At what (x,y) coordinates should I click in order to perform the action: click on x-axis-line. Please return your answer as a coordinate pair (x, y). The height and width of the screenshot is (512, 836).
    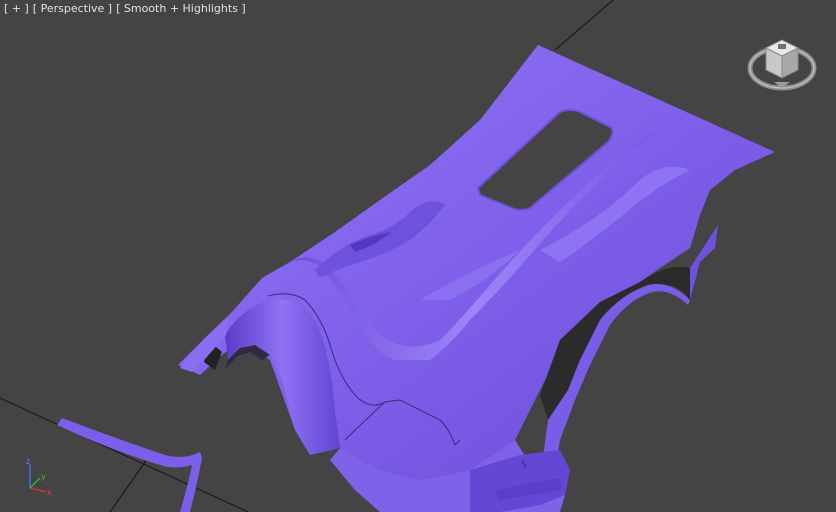
    Looking at the image, I should click on (38, 490).